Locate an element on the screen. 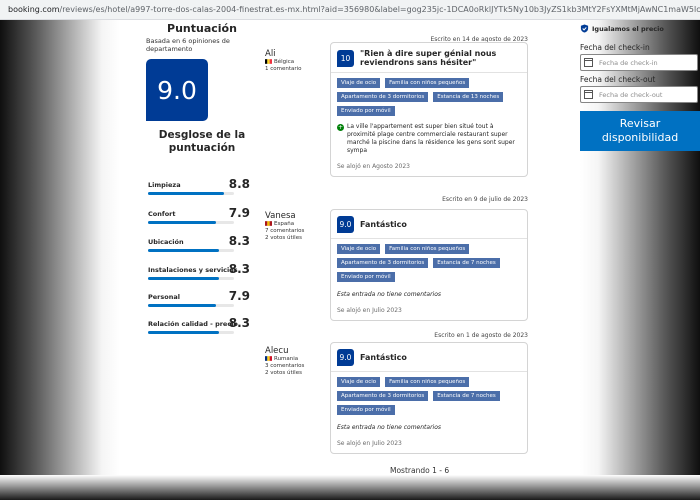  category-label: Ubicación is located at coordinates (166, 242).